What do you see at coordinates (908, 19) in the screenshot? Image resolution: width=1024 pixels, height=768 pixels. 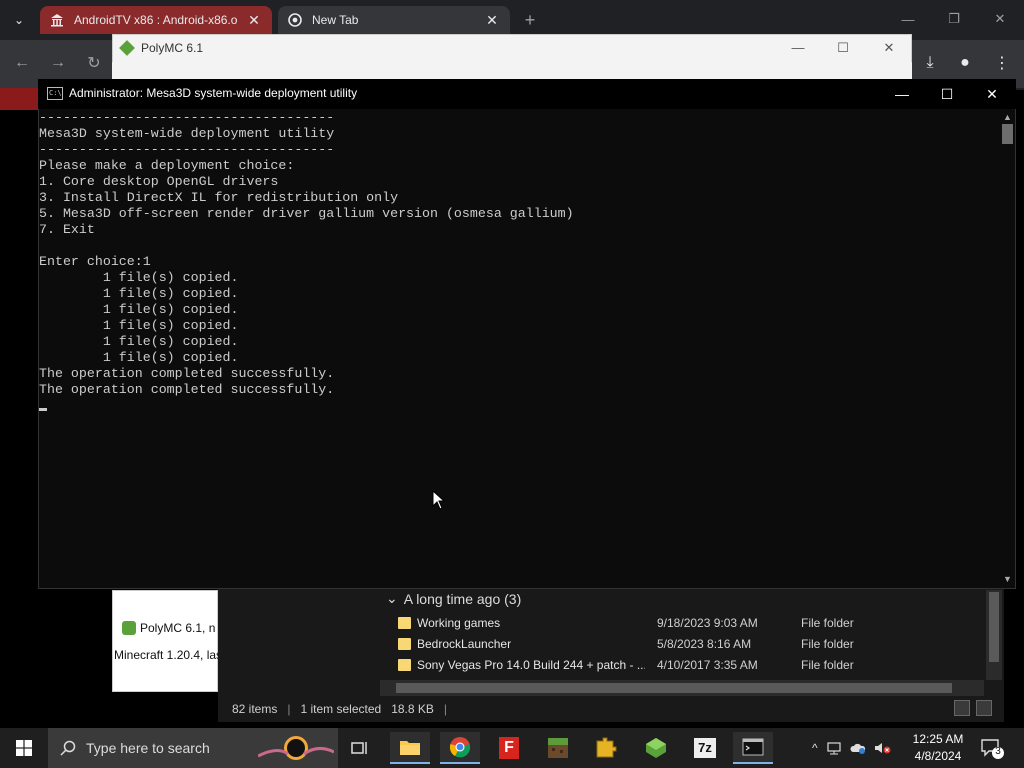 I see `chrome-minimize-button: —` at bounding box center [908, 19].